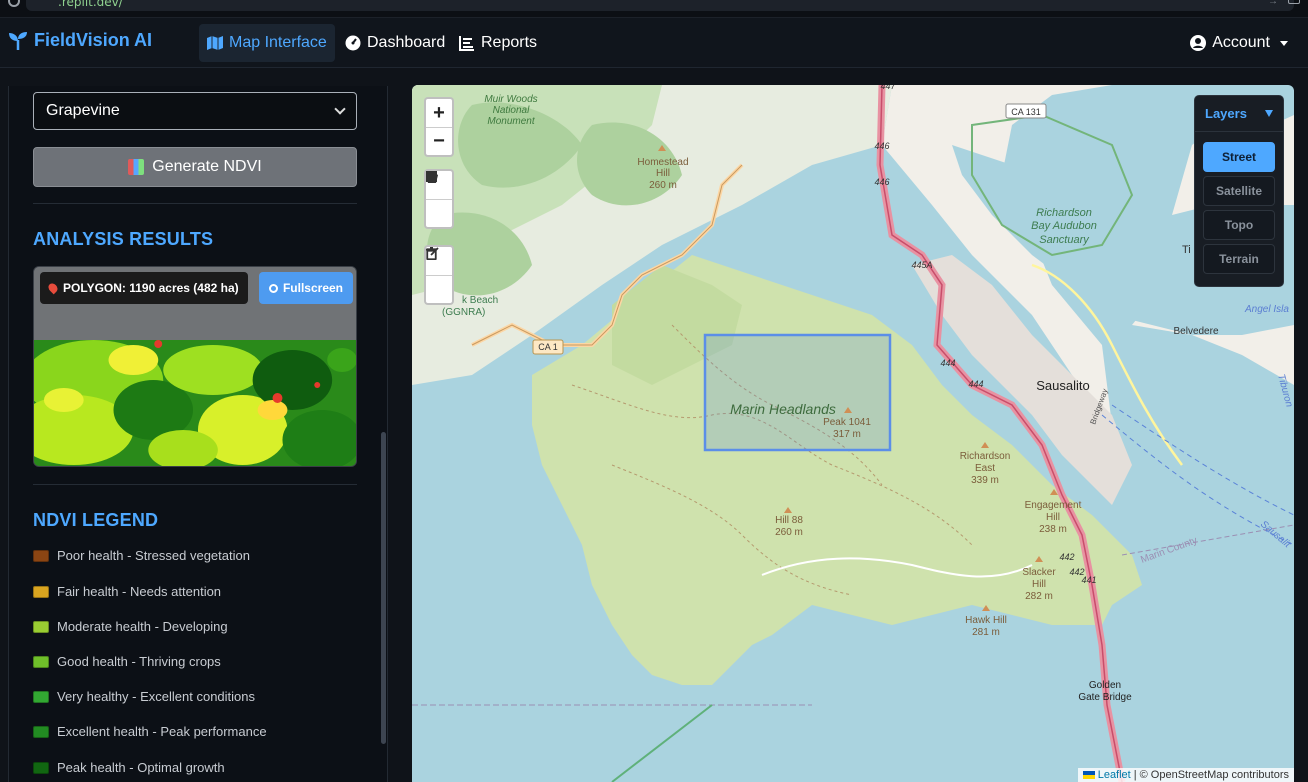 Image resolution: width=1308 pixels, height=782 pixels. I want to click on road-label: 447, so click(888, 88).